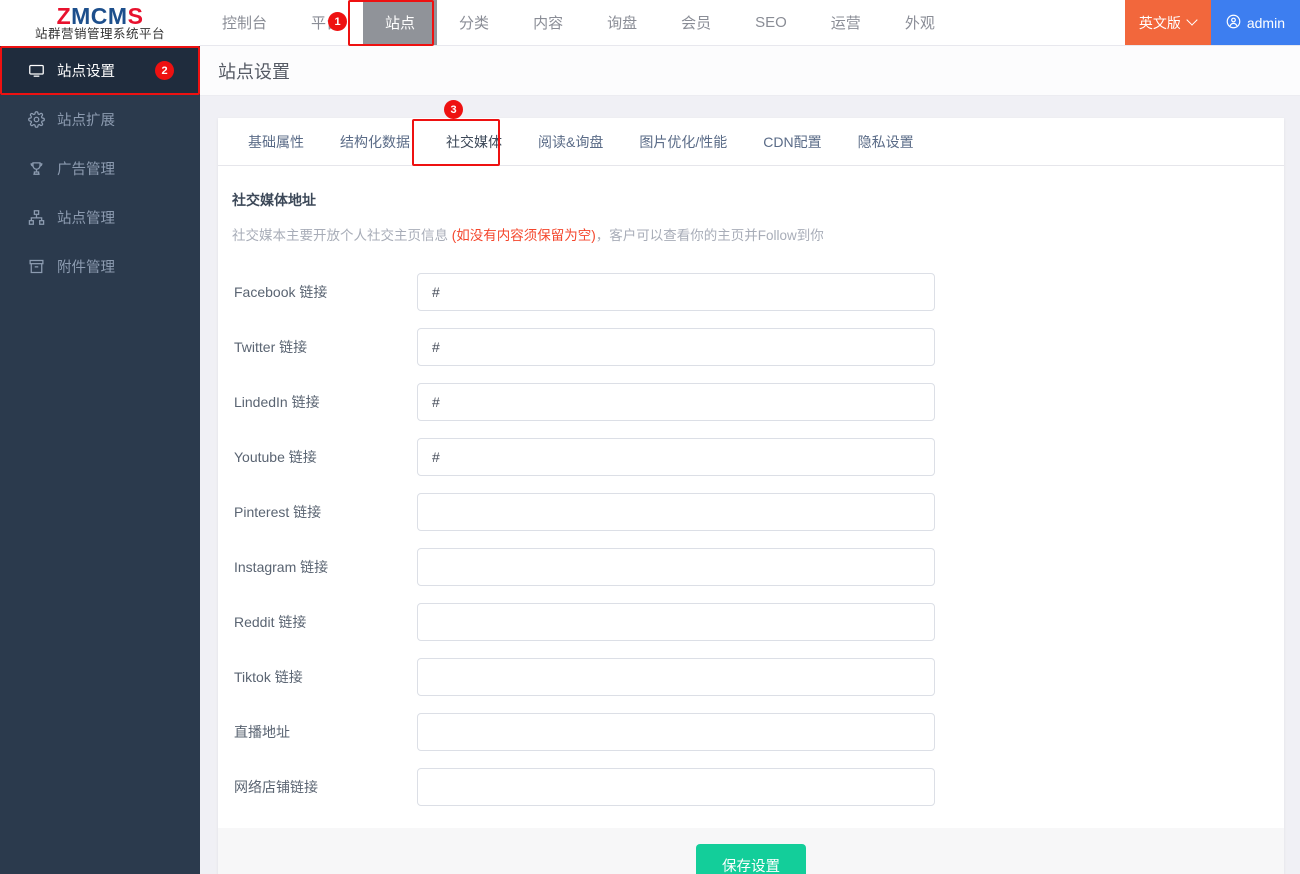 This screenshot has height=874, width=1300. I want to click on account-menu-button: admin, so click(1255, 22).